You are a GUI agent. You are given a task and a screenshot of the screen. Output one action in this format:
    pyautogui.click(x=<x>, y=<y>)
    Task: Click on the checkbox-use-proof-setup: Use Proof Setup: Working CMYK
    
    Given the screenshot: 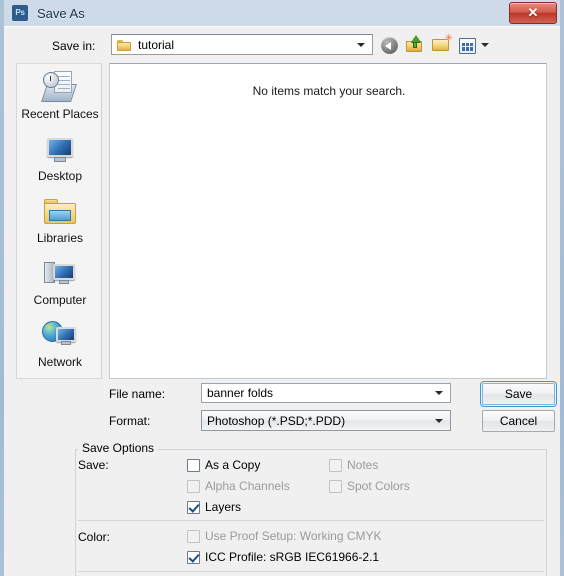 What is the action you would take?
    pyautogui.click(x=284, y=536)
    